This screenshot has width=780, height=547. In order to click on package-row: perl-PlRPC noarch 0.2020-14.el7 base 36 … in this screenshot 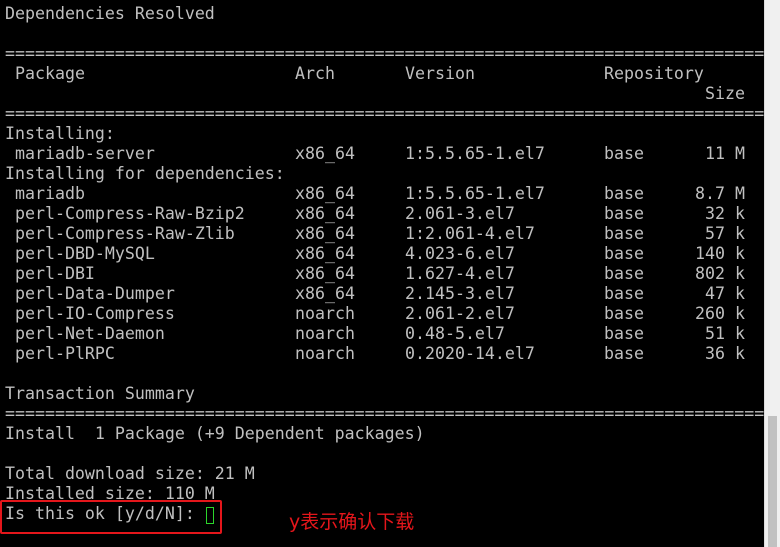, I will do `click(375, 354)`.